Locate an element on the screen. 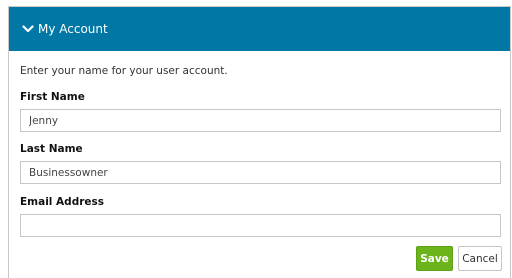  last-name-input is located at coordinates (260, 172).